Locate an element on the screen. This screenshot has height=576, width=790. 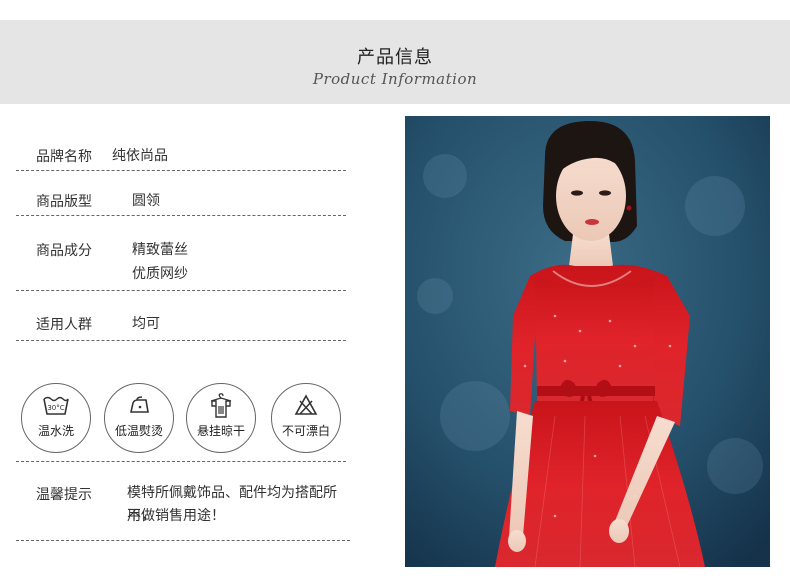
care-item-hang-dry: 悬挂晾干 is located at coordinates (221, 418).